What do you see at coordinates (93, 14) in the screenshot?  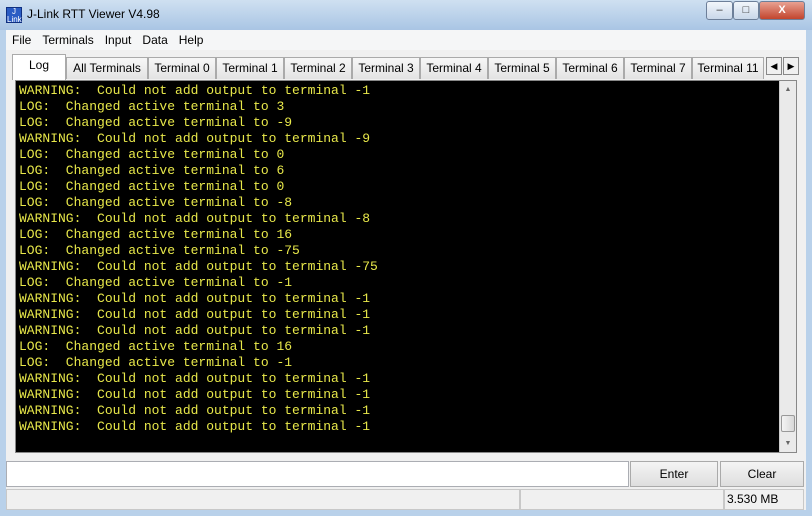 I see `window-title: J-Link RTT Viewer V4.98` at bounding box center [93, 14].